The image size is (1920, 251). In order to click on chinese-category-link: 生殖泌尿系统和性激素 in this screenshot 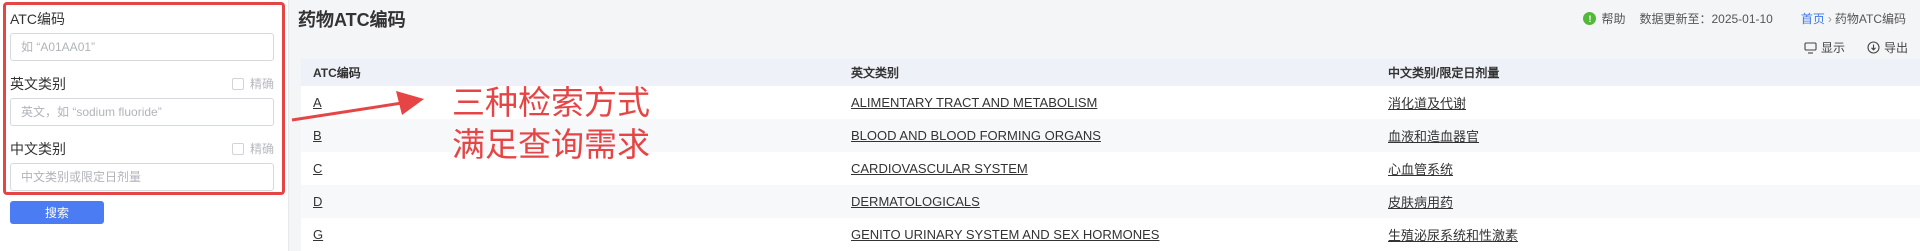, I will do `click(1453, 235)`.